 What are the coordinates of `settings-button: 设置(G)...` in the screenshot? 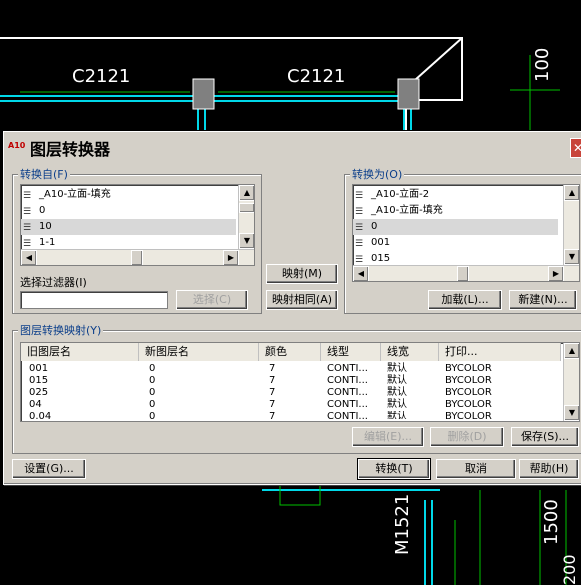 It's located at (49, 469).